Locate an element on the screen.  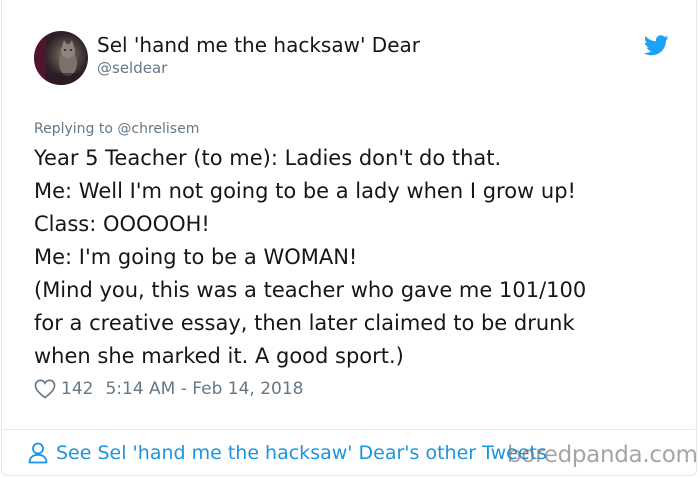
user-handle: @seldear is located at coordinates (132, 68).